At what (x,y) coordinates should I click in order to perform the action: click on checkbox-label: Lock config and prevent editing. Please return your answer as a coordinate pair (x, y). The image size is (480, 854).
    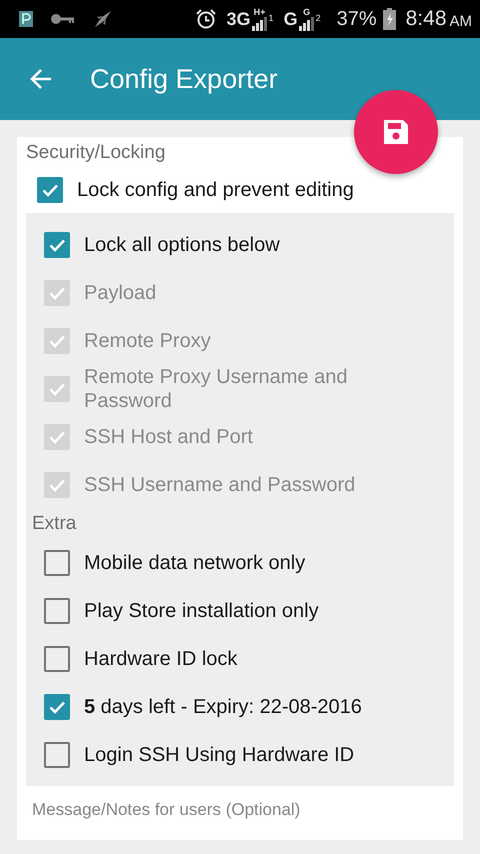
    Looking at the image, I should click on (215, 190).